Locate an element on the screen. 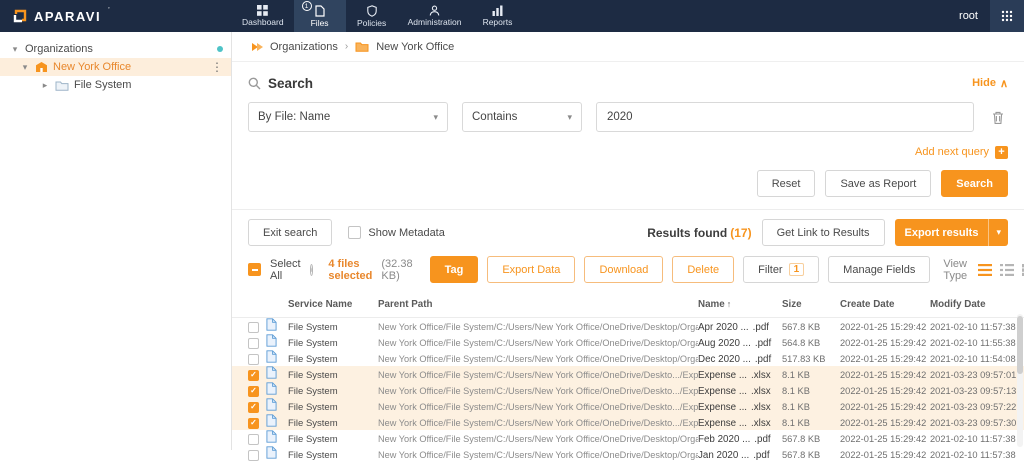 This screenshot has height=464, width=1024. sidebar-item-organizations: ▾ Organizations is located at coordinates (115, 49).